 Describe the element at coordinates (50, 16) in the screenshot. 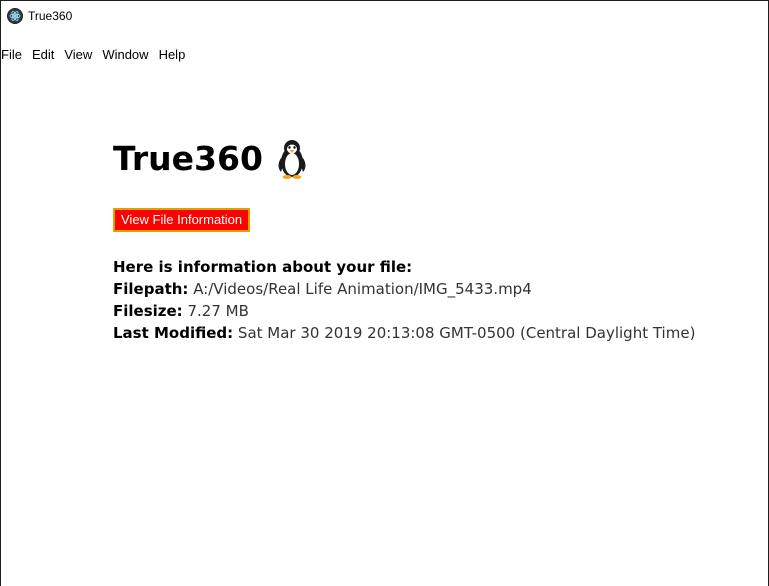

I see `window-title: True360` at that location.